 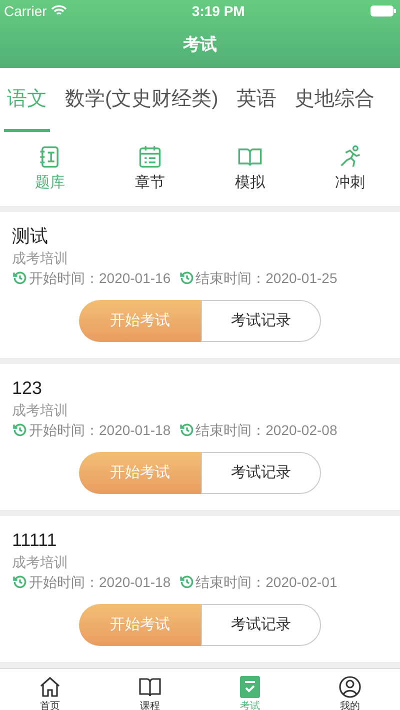 I want to click on start-time: 开始时间：2020-01-16, so click(x=100, y=278).